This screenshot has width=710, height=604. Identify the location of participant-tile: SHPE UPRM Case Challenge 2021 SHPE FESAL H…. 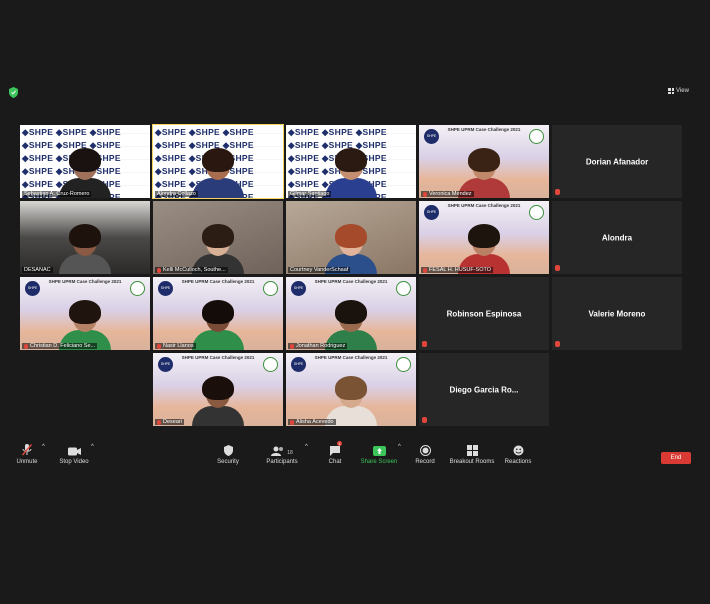
(484, 237).